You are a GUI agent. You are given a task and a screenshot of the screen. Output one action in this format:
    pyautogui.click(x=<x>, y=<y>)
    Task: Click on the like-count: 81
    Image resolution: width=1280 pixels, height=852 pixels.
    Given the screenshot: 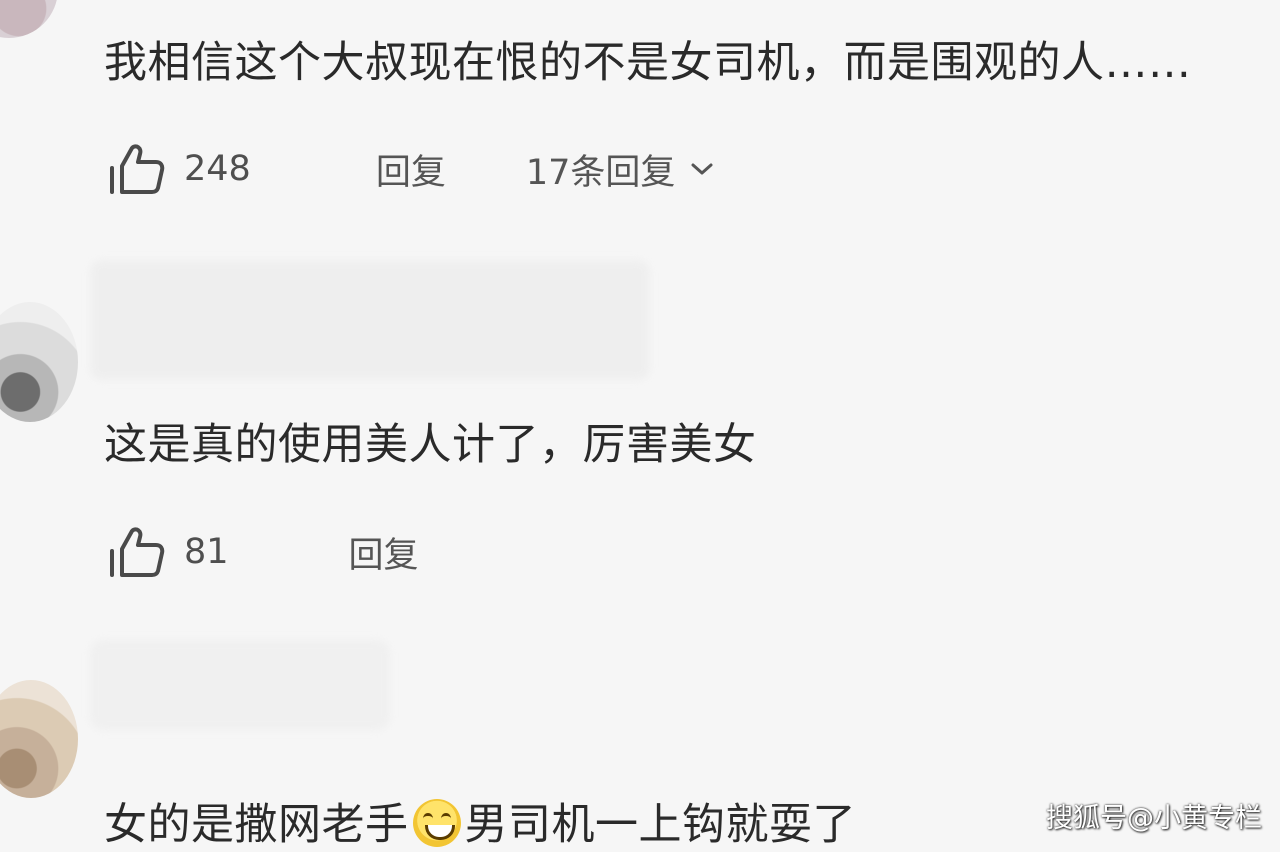 What is the action you would take?
    pyautogui.click(x=206, y=552)
    